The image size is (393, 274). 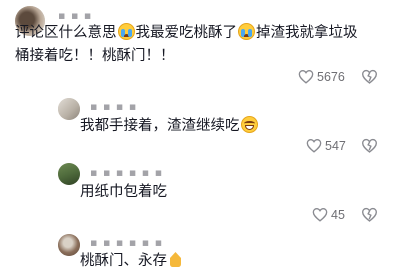 I want to click on comment-text-line-2: 桶接着吃！！桃酥门！！, so click(x=95, y=56).